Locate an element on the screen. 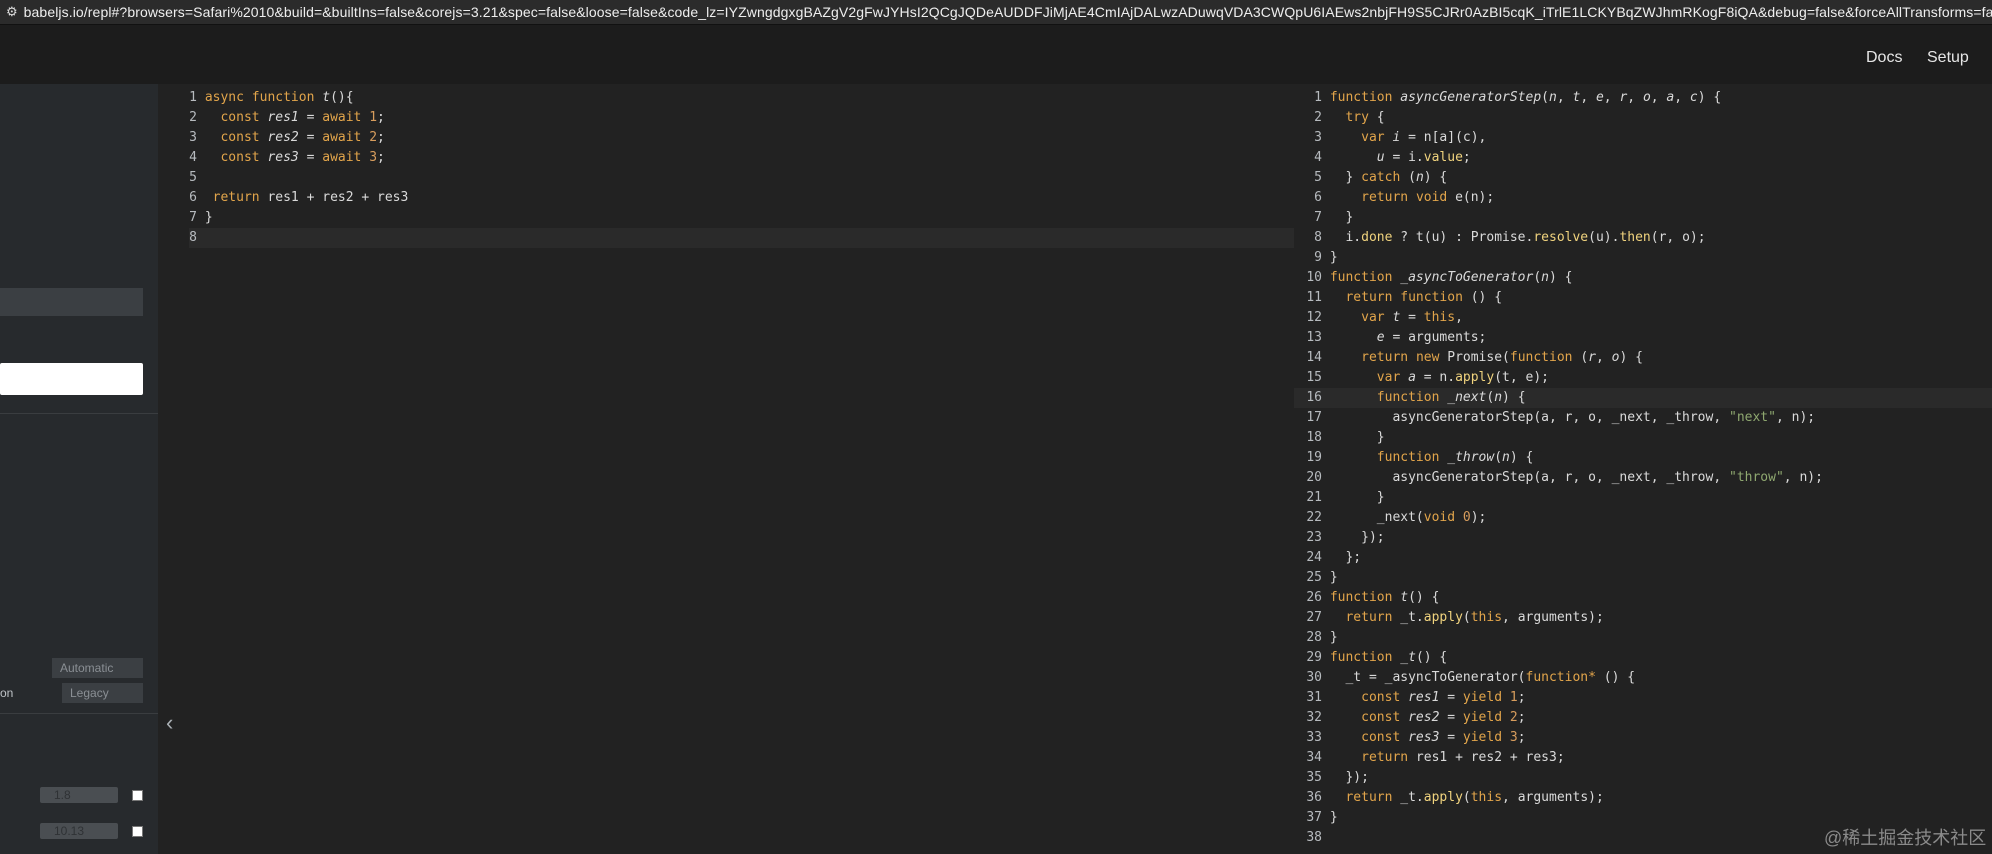 This screenshot has height=854, width=1992. sidebar-textarea is located at coordinates (71, 379).